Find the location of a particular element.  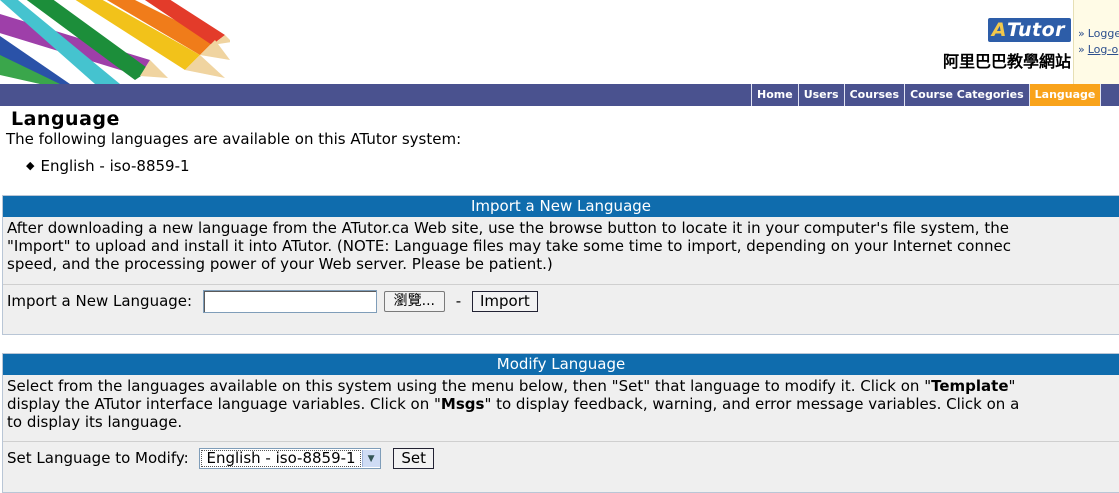

list-item: ◆ English - iso-8859-1 is located at coordinates (108, 166).